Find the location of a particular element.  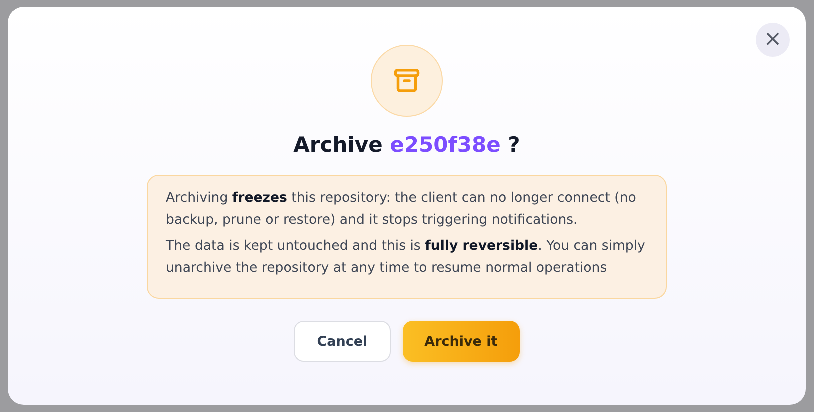

notice-text: Archiving freezes this repository: the client can no longer connect (no backup, prune or restore) and it stops triggering notifications. is located at coordinates (402, 210).